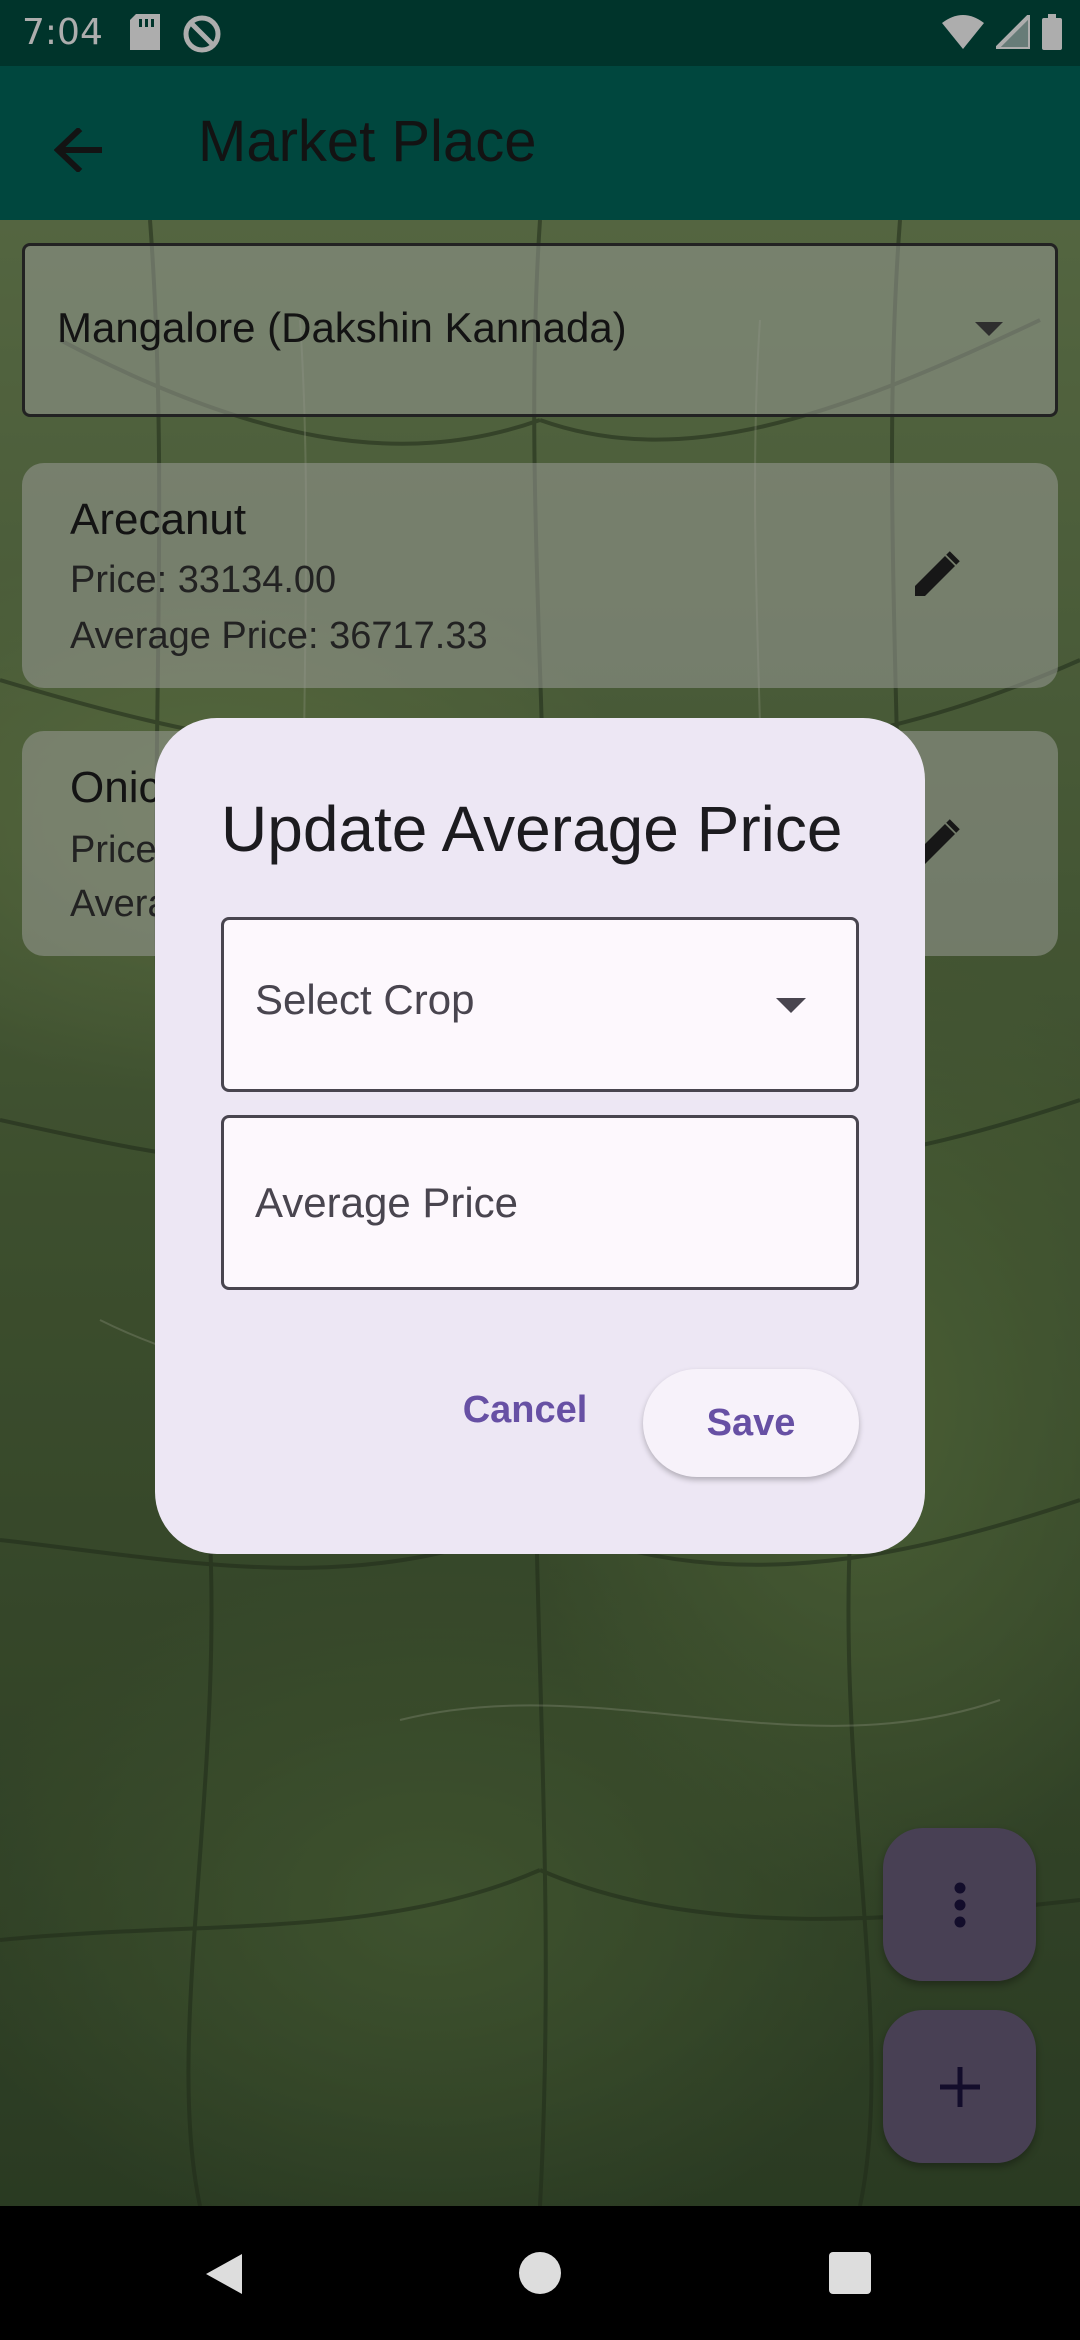 The height and width of the screenshot is (2340, 1080). I want to click on system-nav-bar, so click(540, 2273).